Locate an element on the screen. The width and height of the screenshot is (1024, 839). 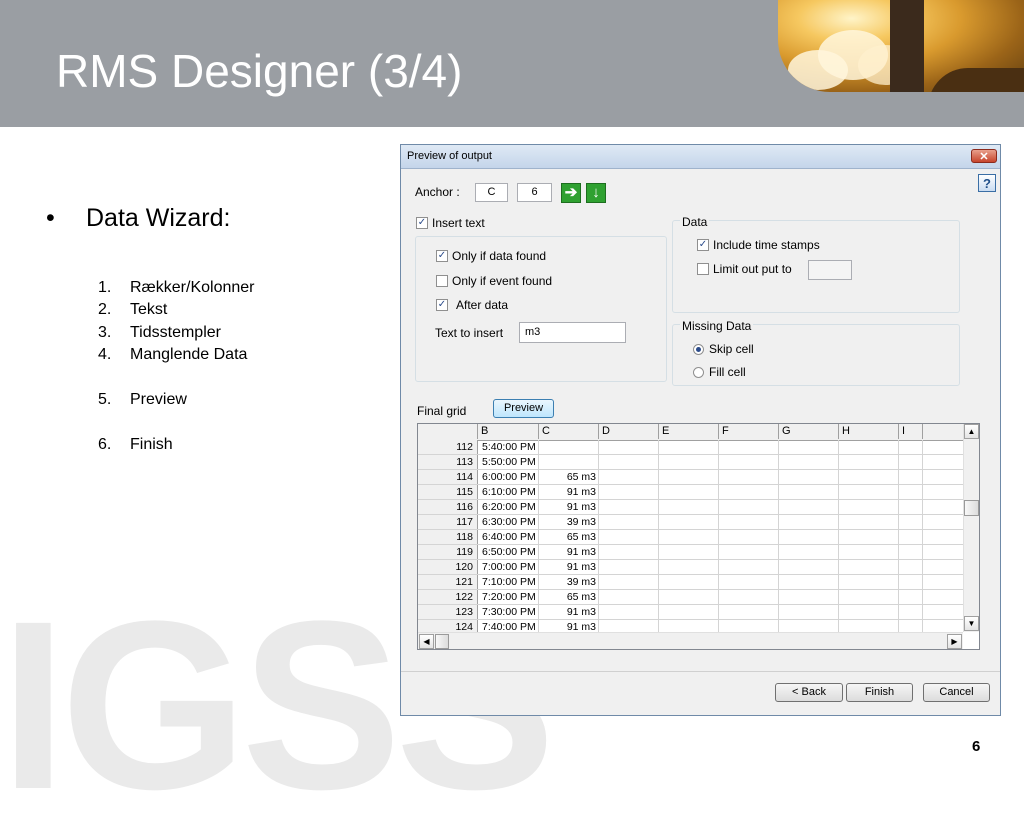
grid-cell-time: 7:30:00 PM is located at coordinates (508, 612).